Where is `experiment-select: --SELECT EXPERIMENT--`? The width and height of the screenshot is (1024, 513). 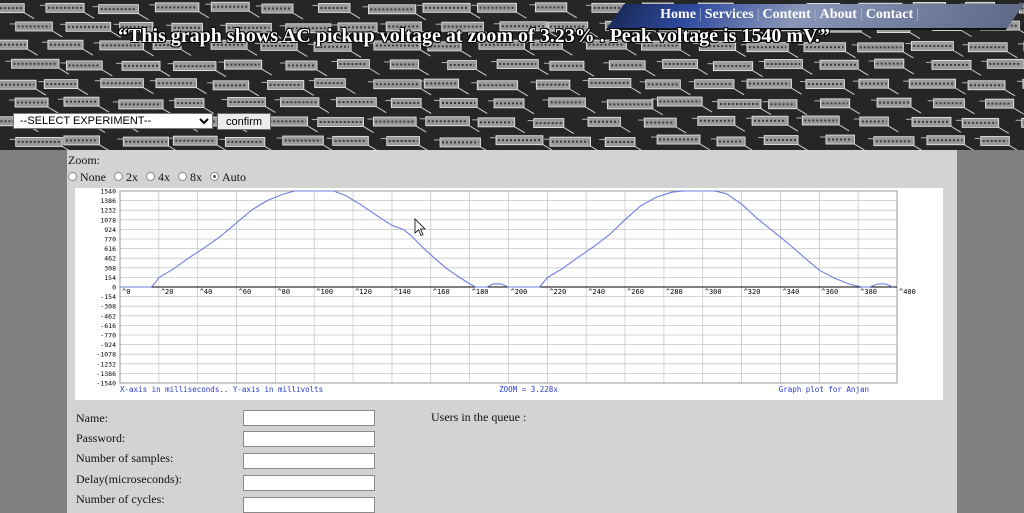 experiment-select: --SELECT EXPERIMENT-- is located at coordinates (113, 121).